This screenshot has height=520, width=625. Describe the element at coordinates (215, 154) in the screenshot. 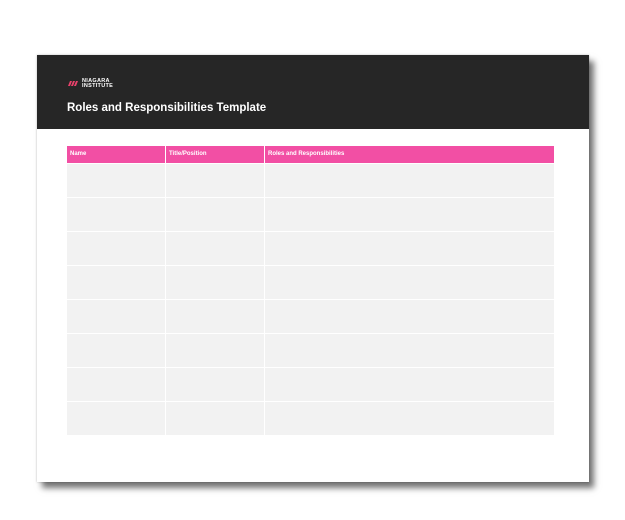

I see `column-header-title-position: Title/Position` at that location.